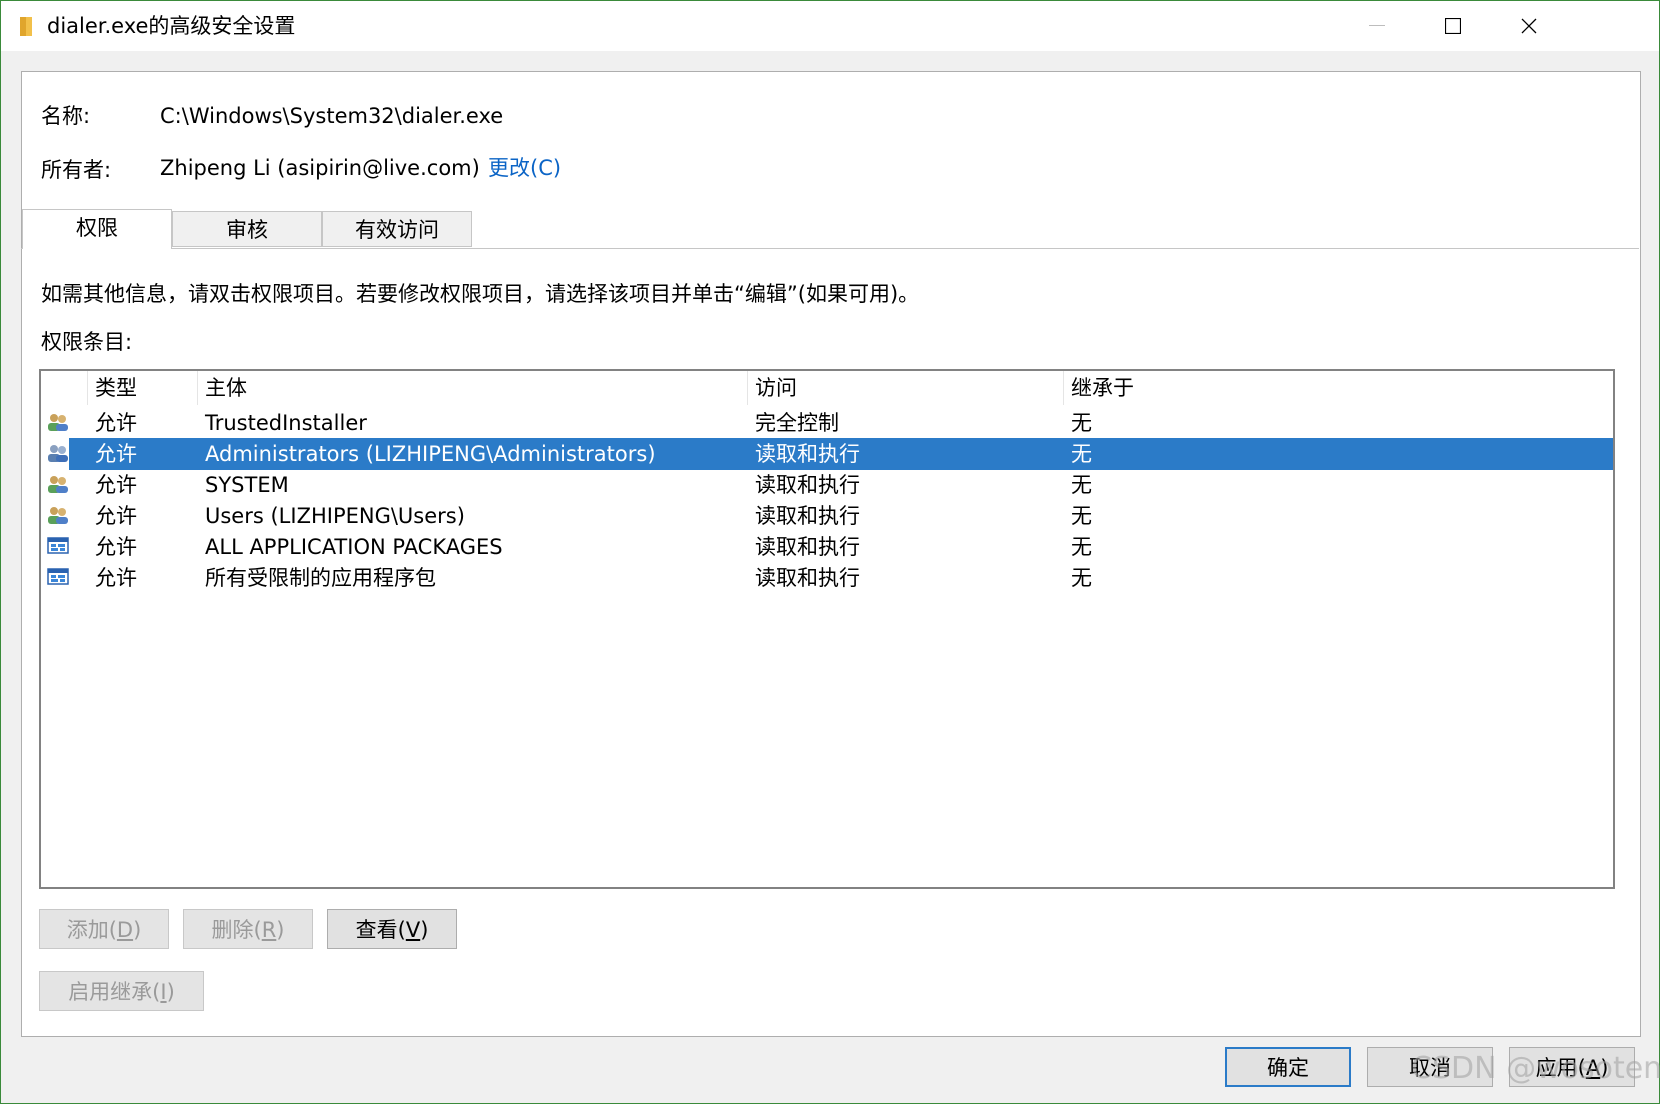  What do you see at coordinates (226, 388) in the screenshot?
I see `column-header-principal: 主体` at bounding box center [226, 388].